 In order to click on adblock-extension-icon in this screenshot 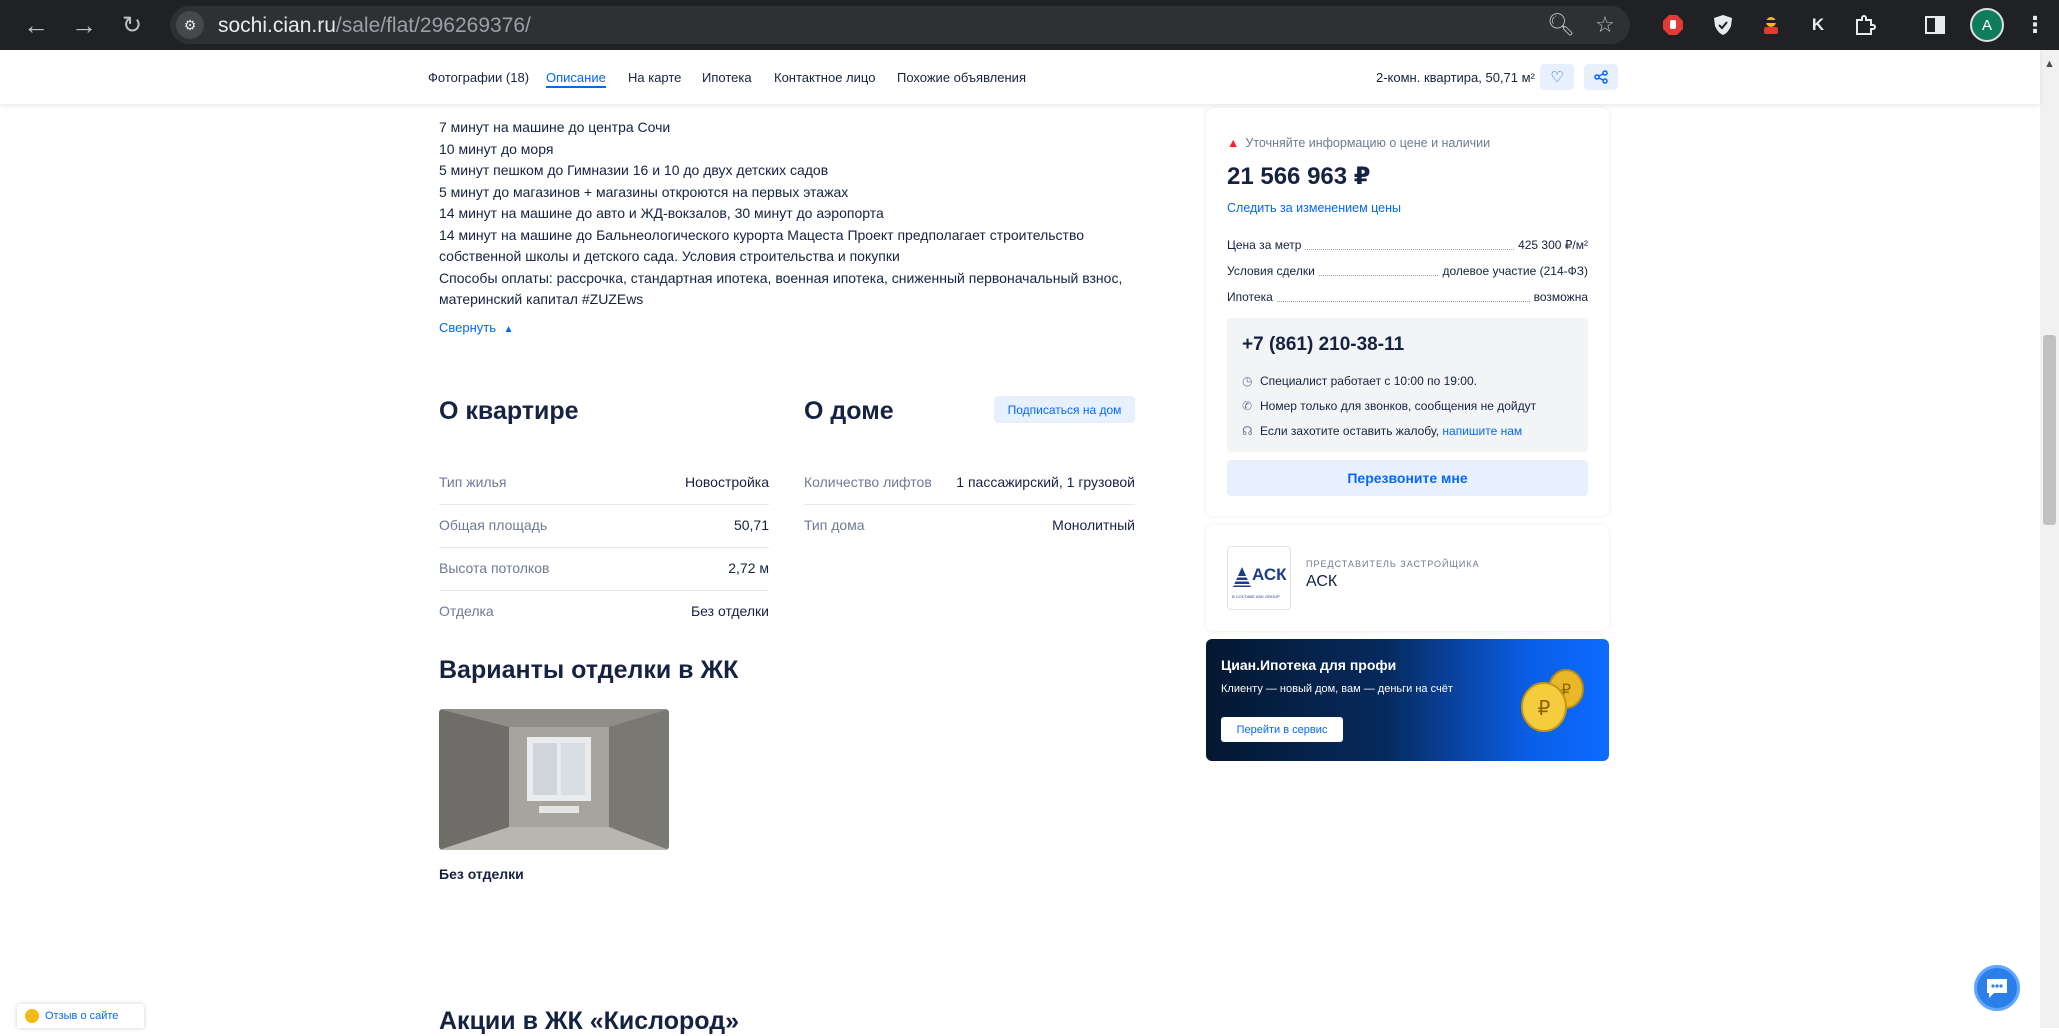, I will do `click(1673, 25)`.